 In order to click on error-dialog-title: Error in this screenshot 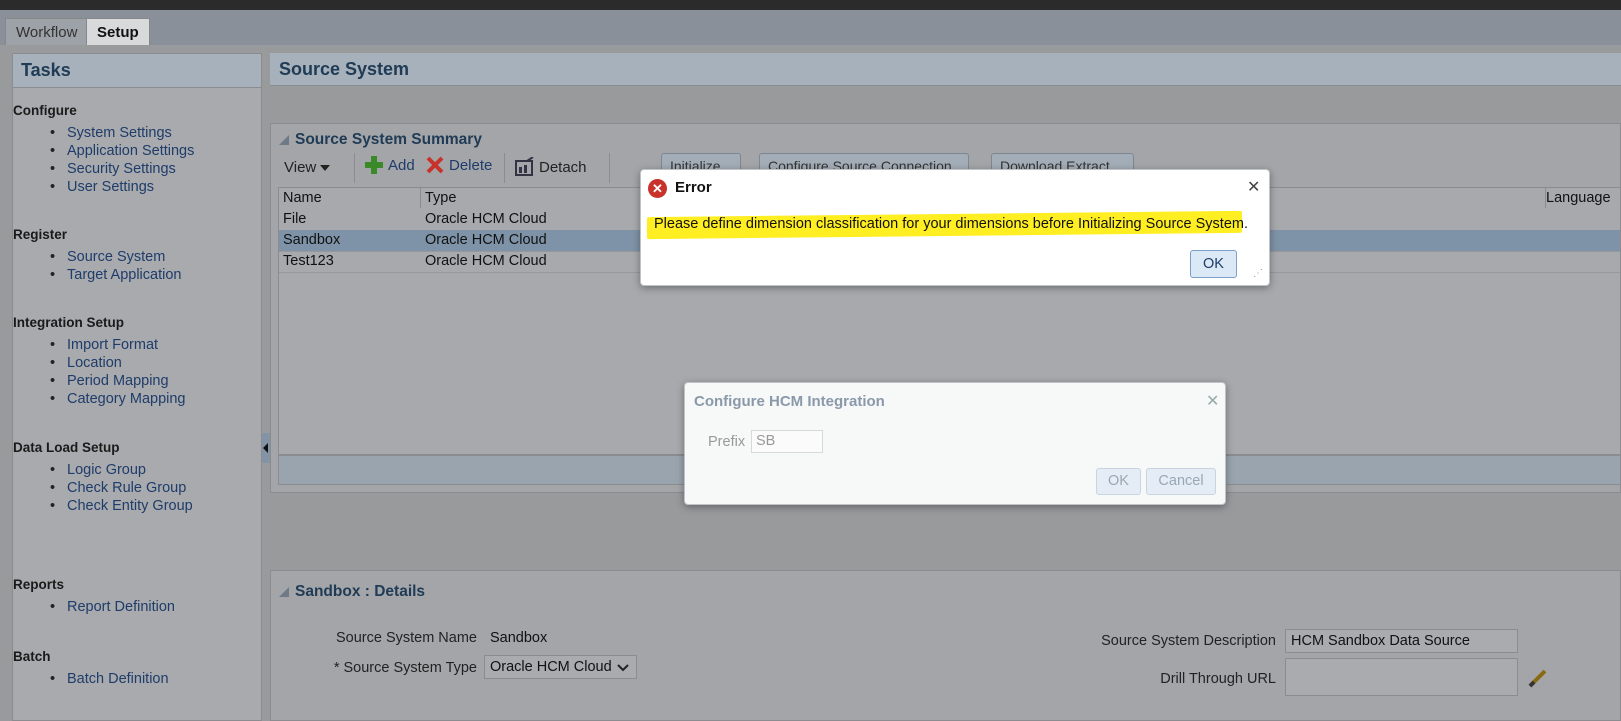, I will do `click(693, 187)`.